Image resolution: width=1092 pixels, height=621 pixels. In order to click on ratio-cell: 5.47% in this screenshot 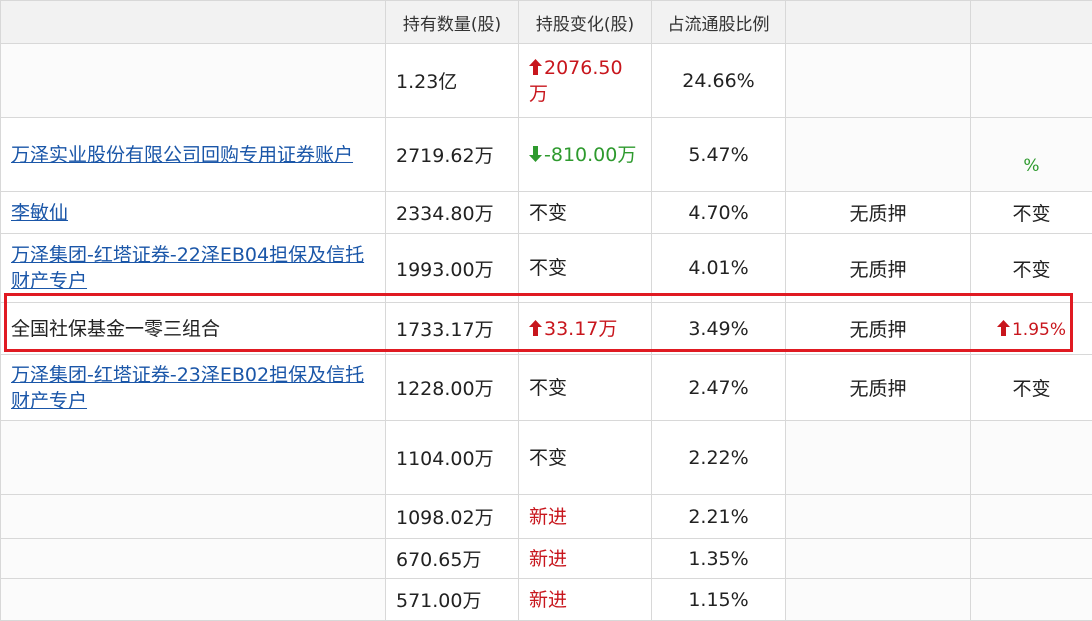, I will do `click(718, 154)`.